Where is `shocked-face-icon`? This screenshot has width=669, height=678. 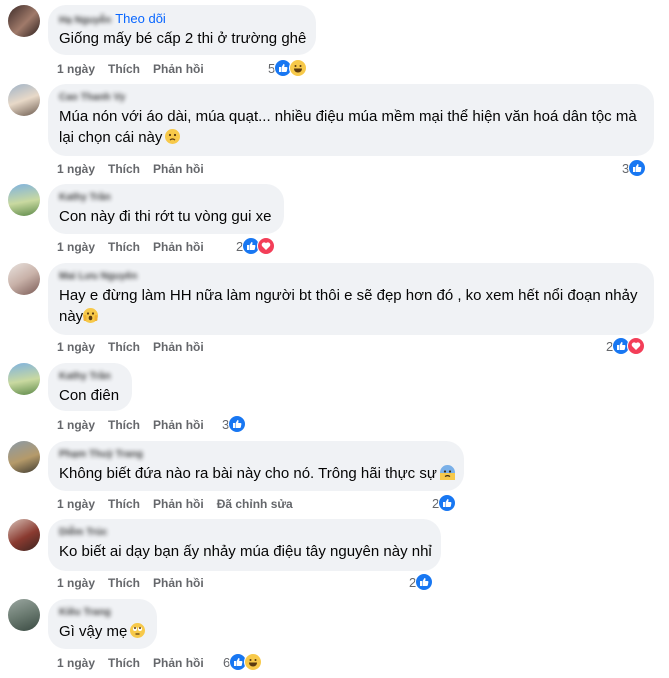 shocked-face-icon is located at coordinates (91, 315).